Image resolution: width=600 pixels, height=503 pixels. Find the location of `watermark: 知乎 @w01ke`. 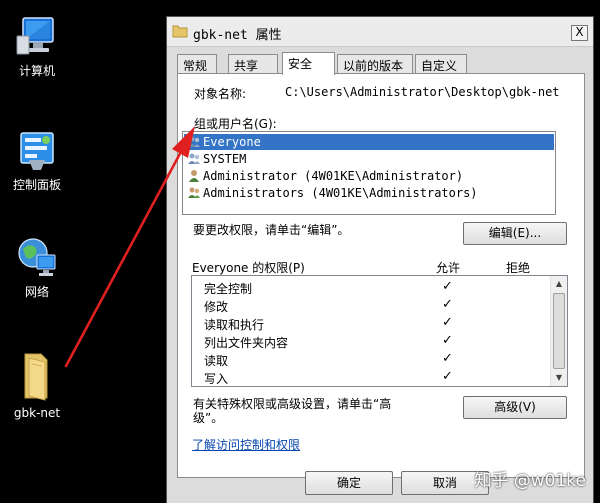

watermark: 知乎 @w01ke is located at coordinates (530, 481).